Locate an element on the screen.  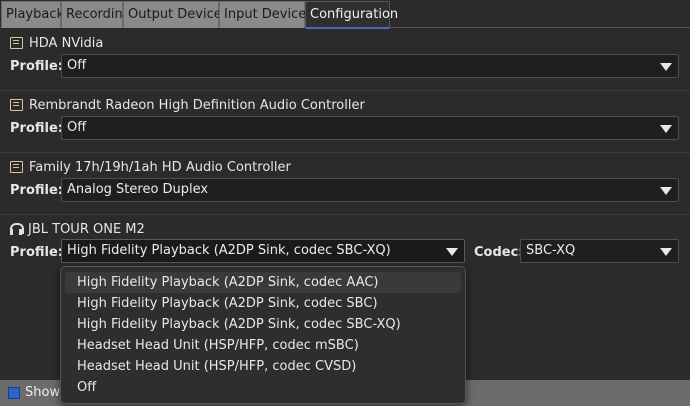
tab-output-devices: Output Devices is located at coordinates (176, 14).